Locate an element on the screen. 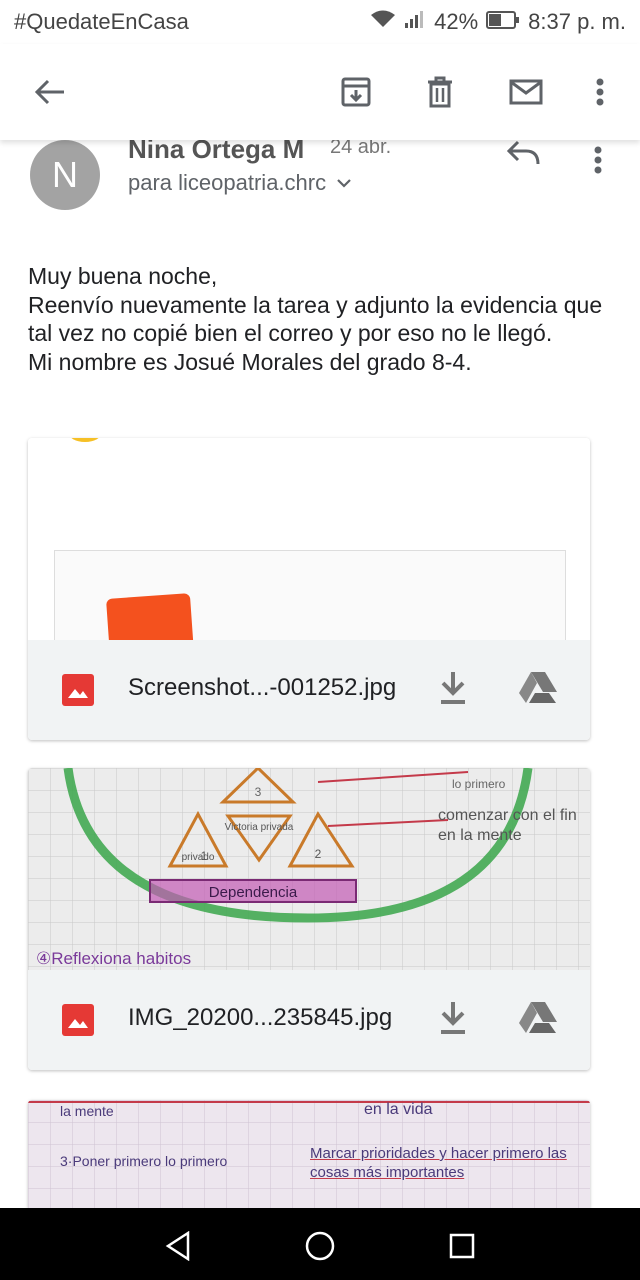  mark-unread-button is located at coordinates (526, 92).